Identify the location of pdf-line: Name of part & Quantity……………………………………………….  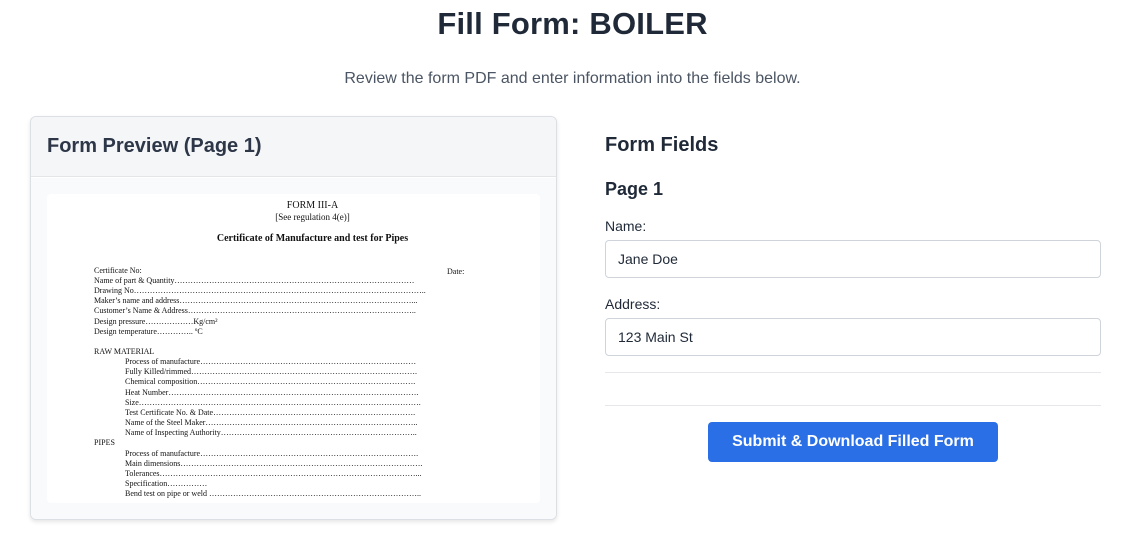
(254, 280).